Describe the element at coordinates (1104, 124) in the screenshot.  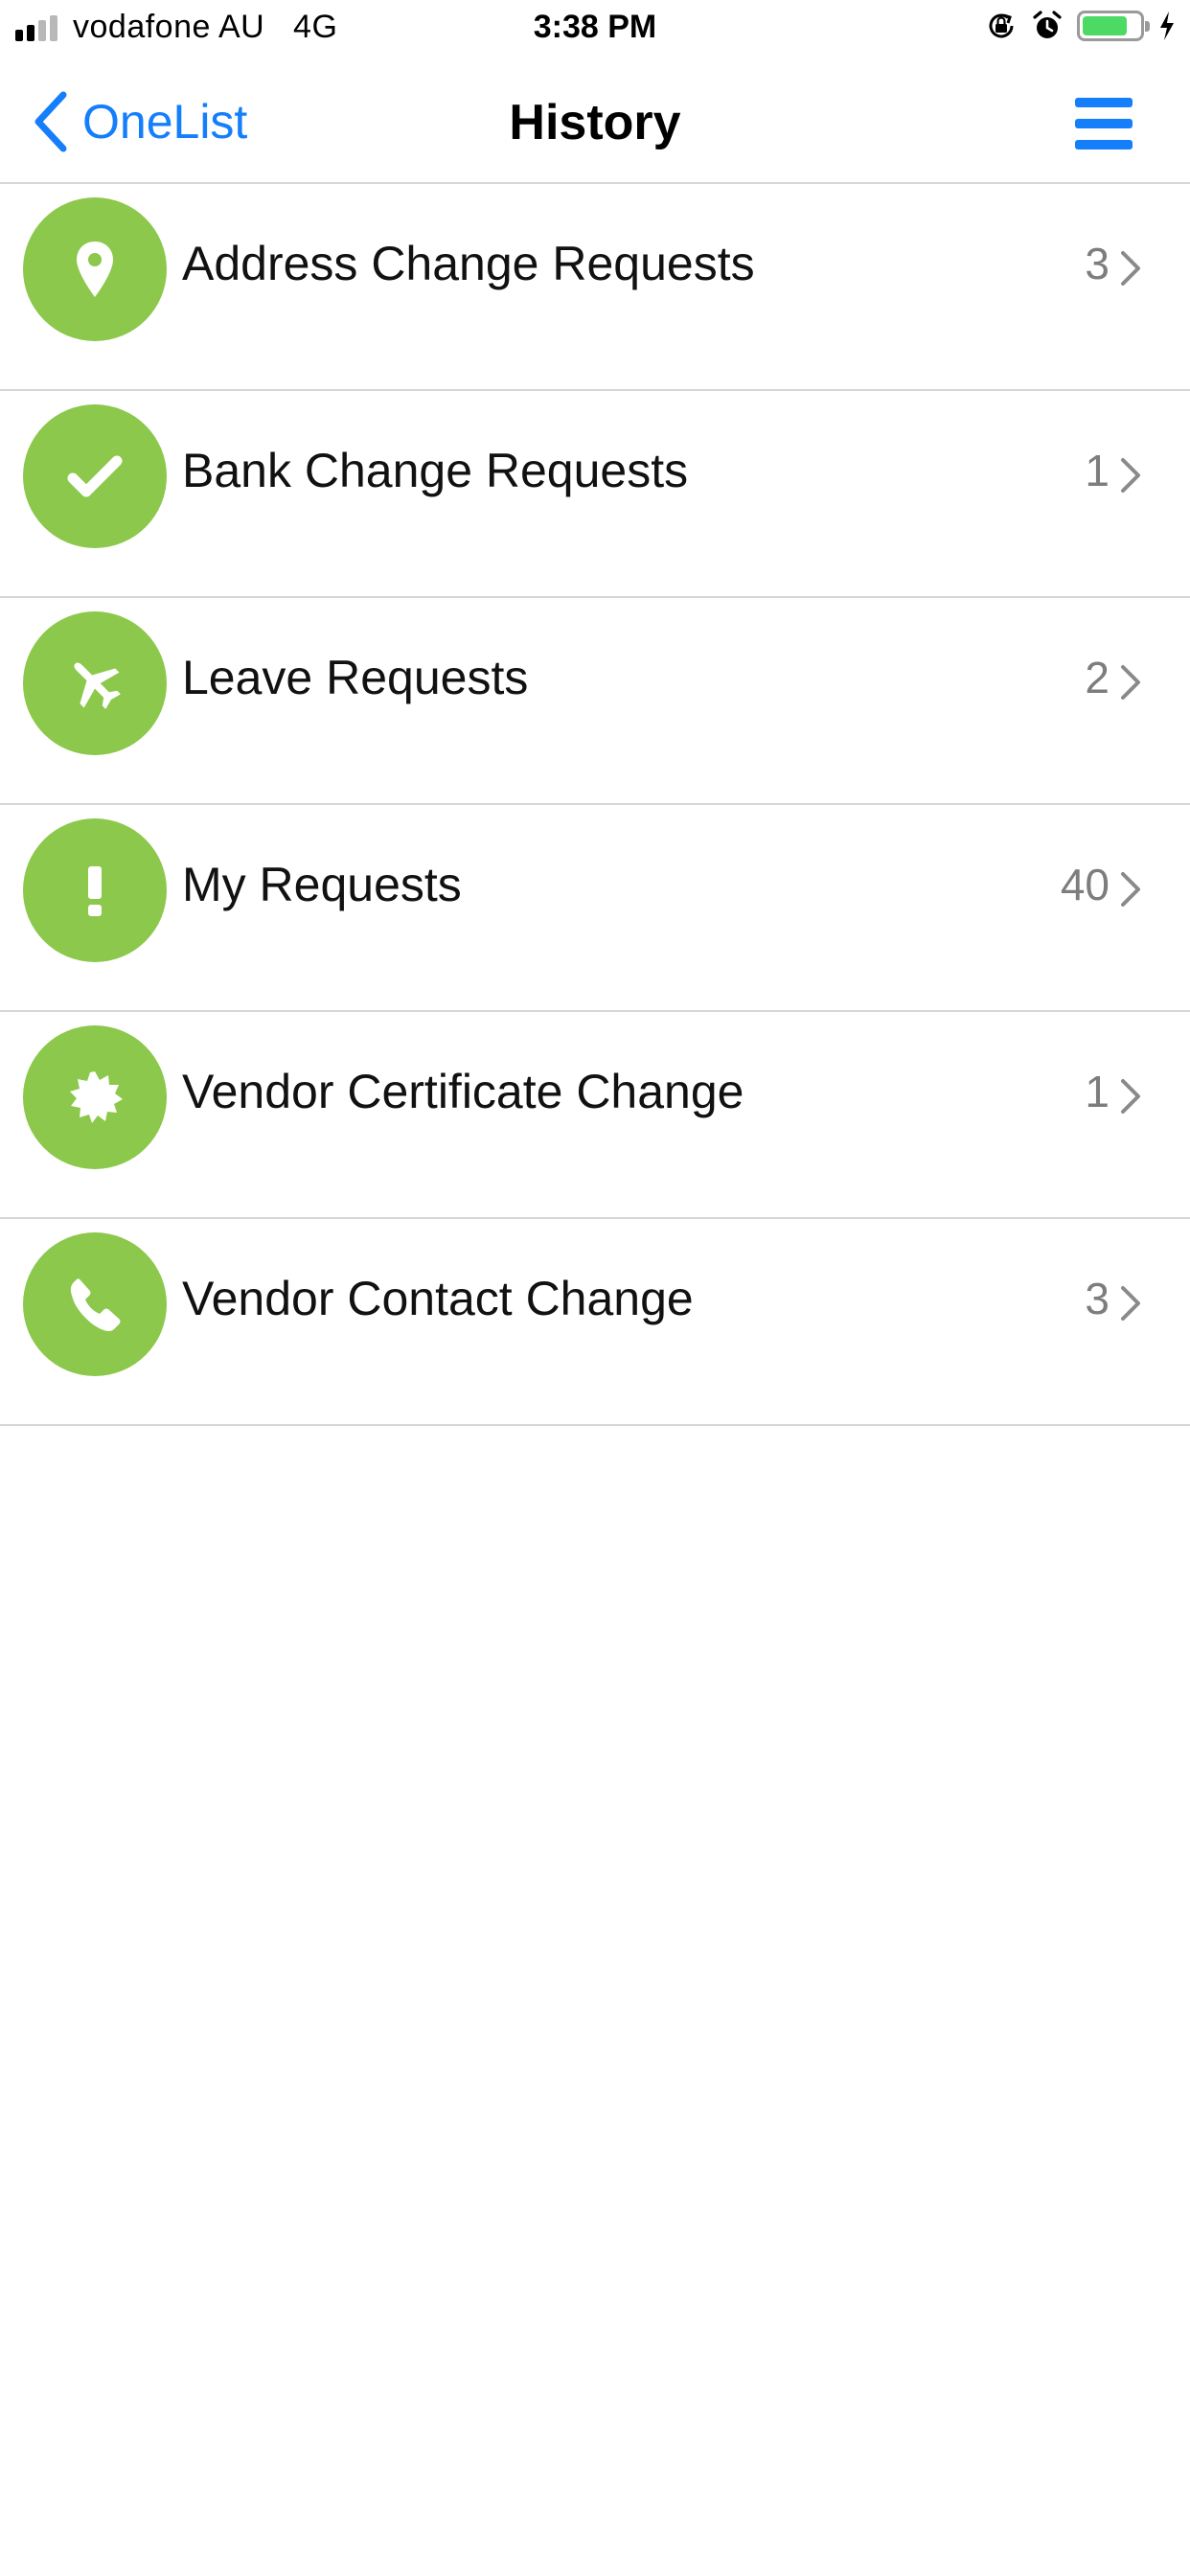
I see `hamburger-menu-icon` at that location.